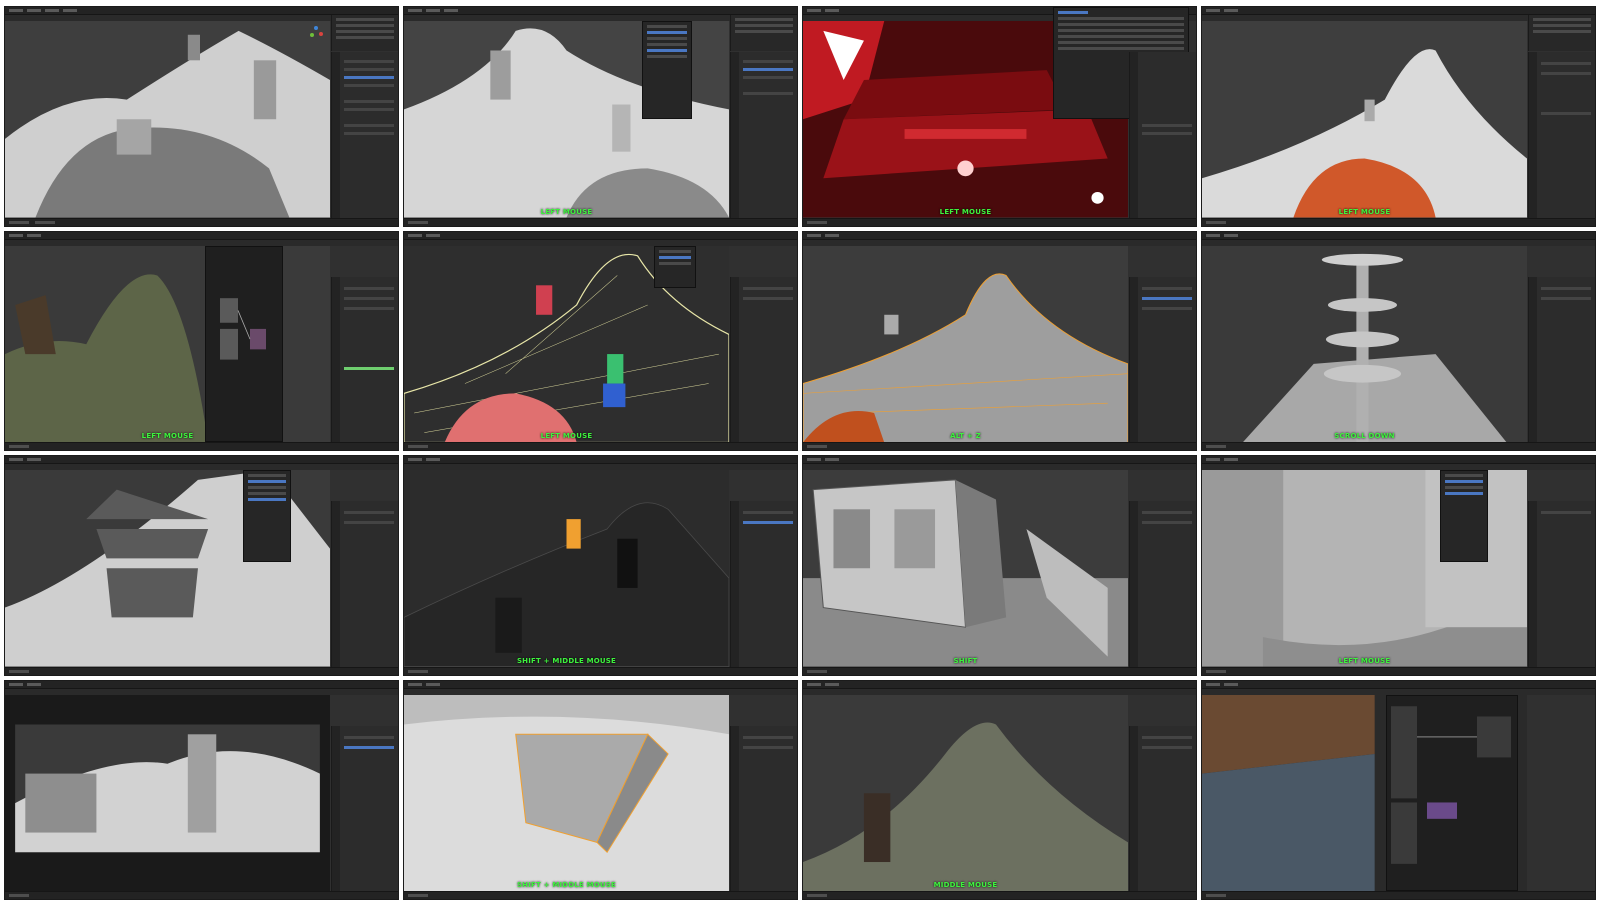 The width and height of the screenshot is (1600, 906). Describe the element at coordinates (675, 266) in the screenshot. I see `overlay-popover` at that location.